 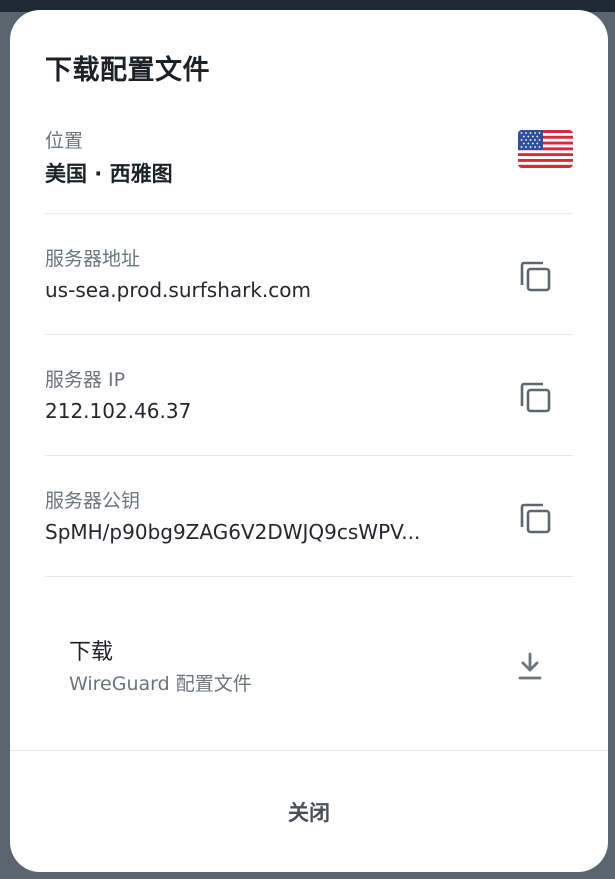 What do you see at coordinates (109, 174) in the screenshot?
I see `location-value: 美国 · 西雅图` at bounding box center [109, 174].